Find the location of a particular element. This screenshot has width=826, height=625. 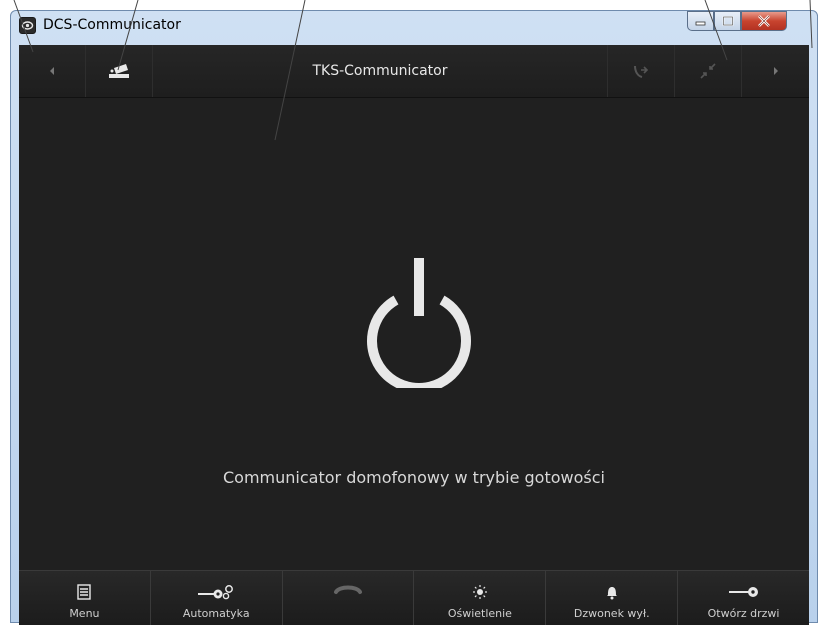

menu-label: Menu is located at coordinates (84, 613).